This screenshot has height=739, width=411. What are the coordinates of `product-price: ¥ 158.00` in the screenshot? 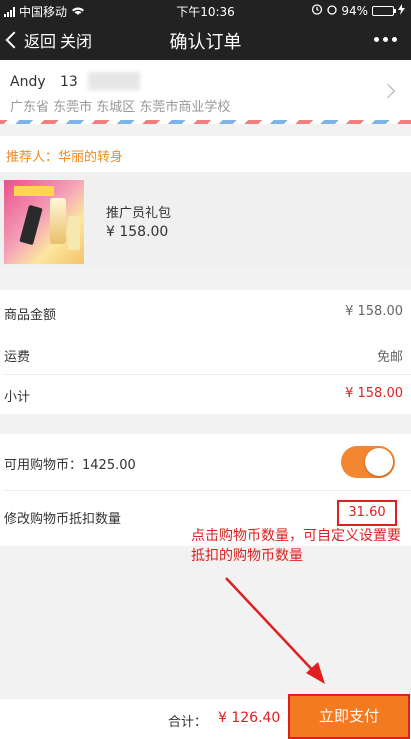 It's located at (137, 232).